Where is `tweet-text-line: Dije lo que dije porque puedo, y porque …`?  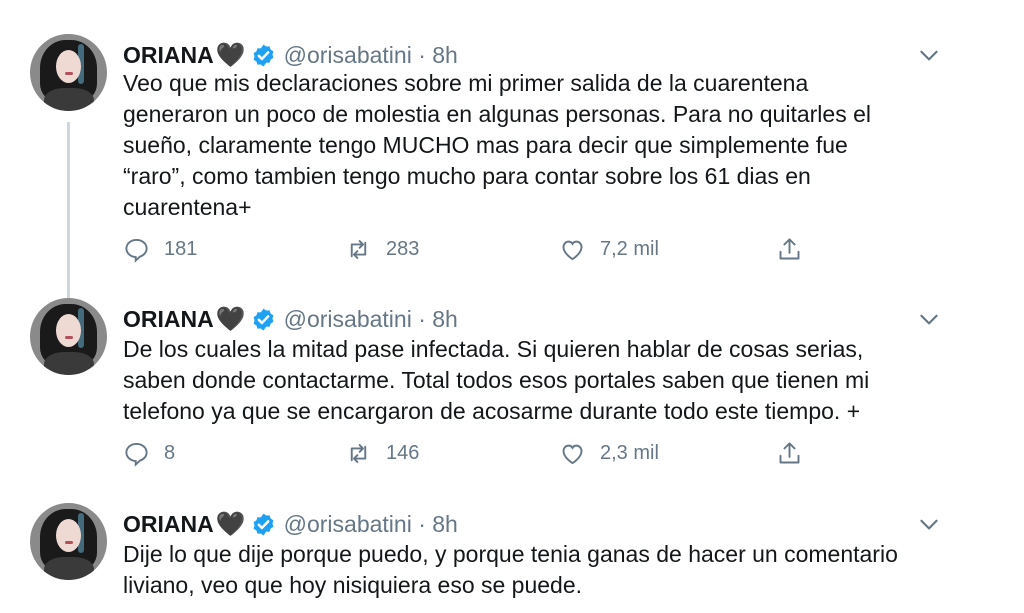
tweet-text-line: Dije lo que dije porque puedo, y porque … is located at coordinates (510, 554).